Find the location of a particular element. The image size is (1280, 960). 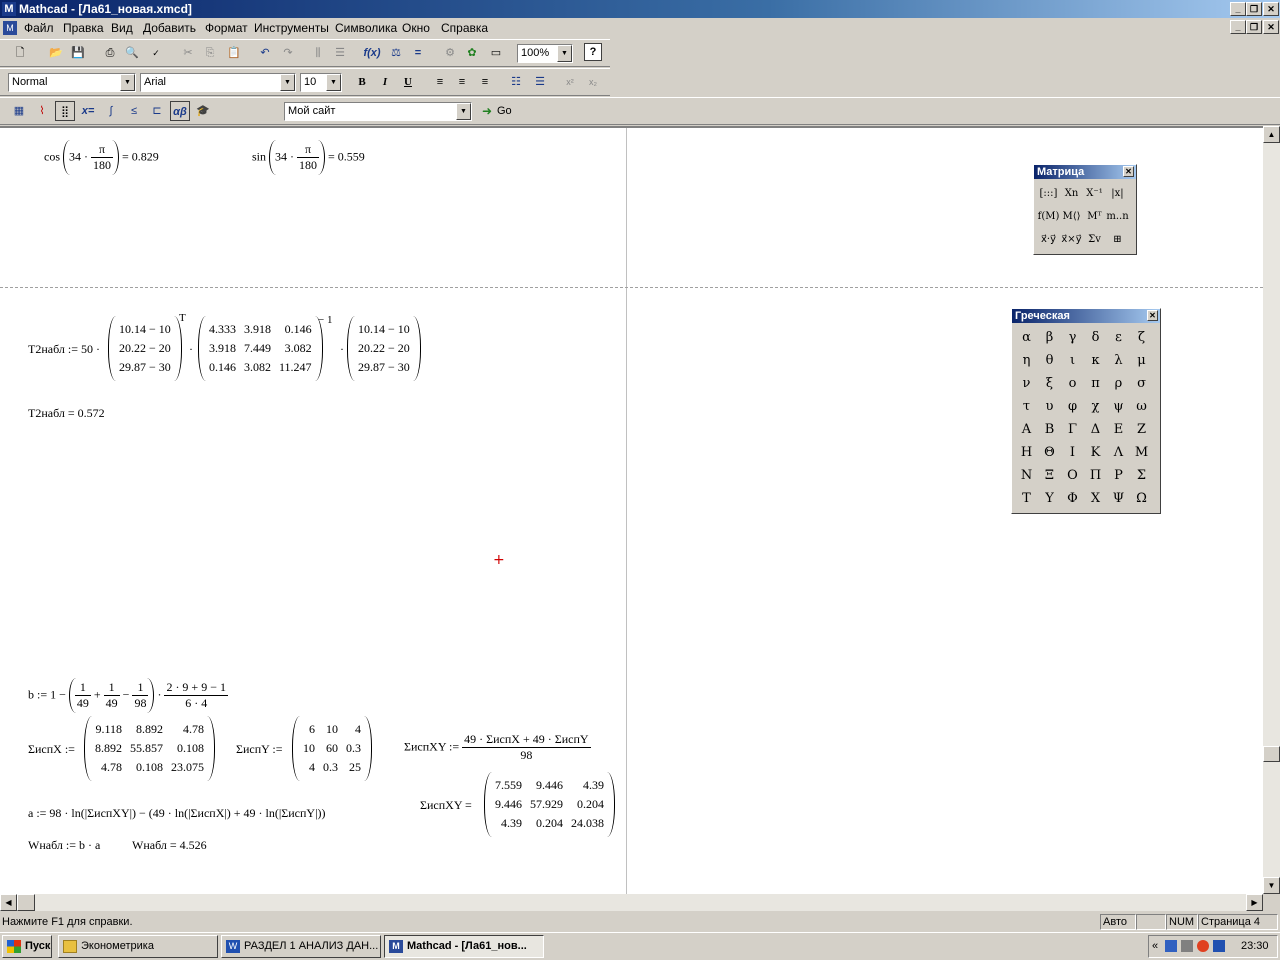

greek-button: Θ is located at coordinates (1049, 452).